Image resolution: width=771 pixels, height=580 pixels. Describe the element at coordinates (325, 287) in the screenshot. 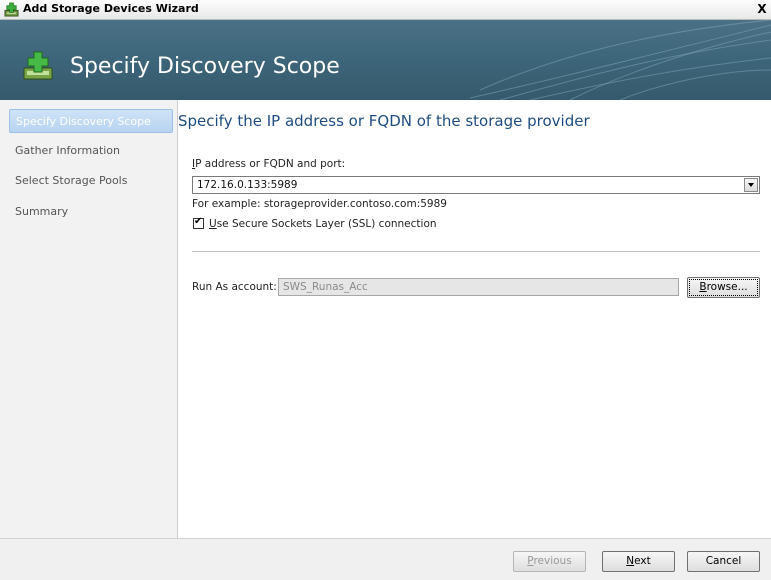

I see `runas-account-value: SWS_Runas_Acc` at that location.